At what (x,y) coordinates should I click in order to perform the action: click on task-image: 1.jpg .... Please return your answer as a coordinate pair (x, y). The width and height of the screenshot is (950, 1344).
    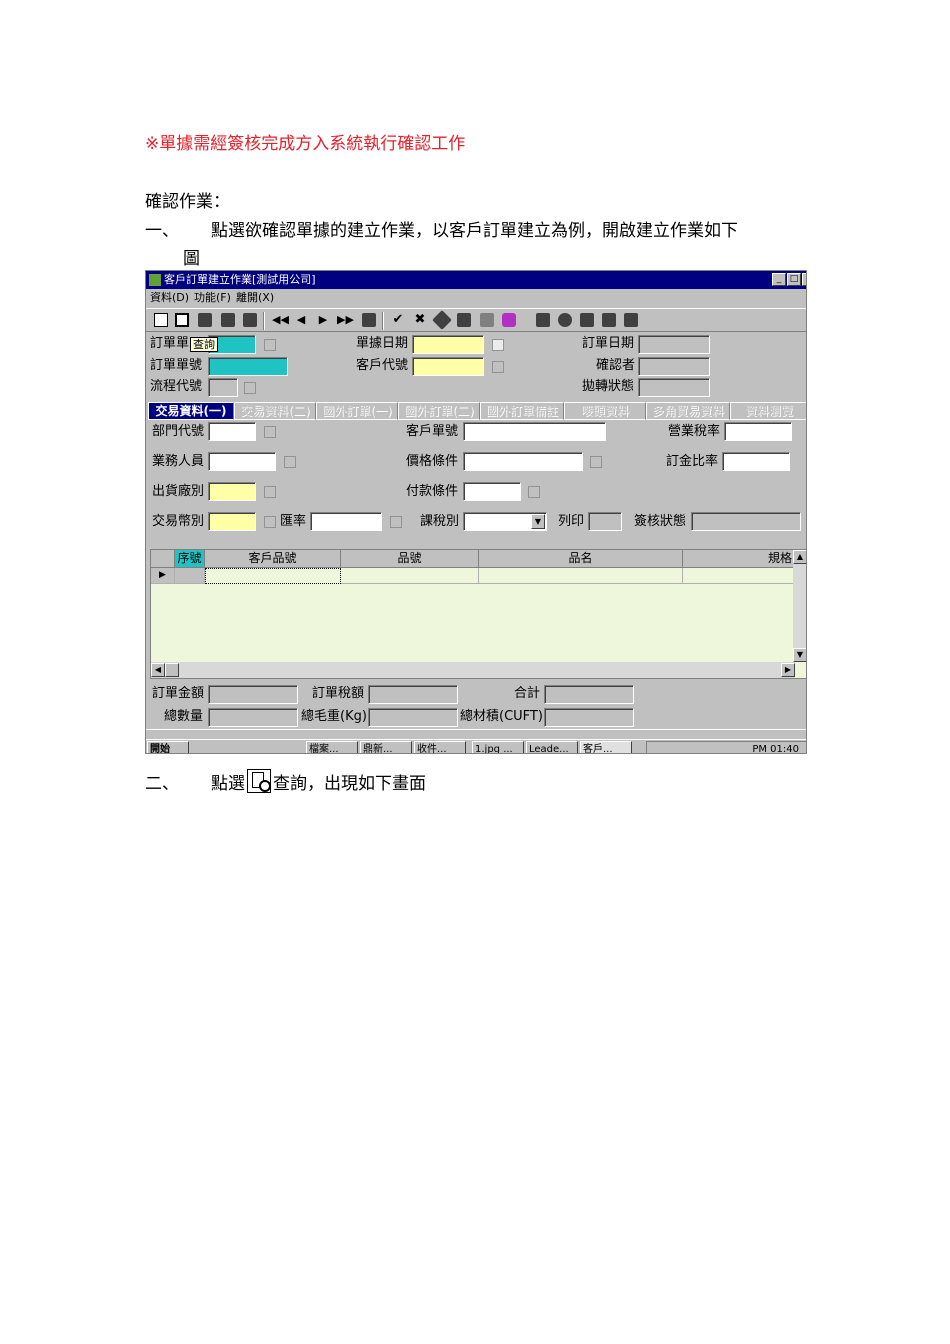
    Looking at the image, I should click on (498, 747).